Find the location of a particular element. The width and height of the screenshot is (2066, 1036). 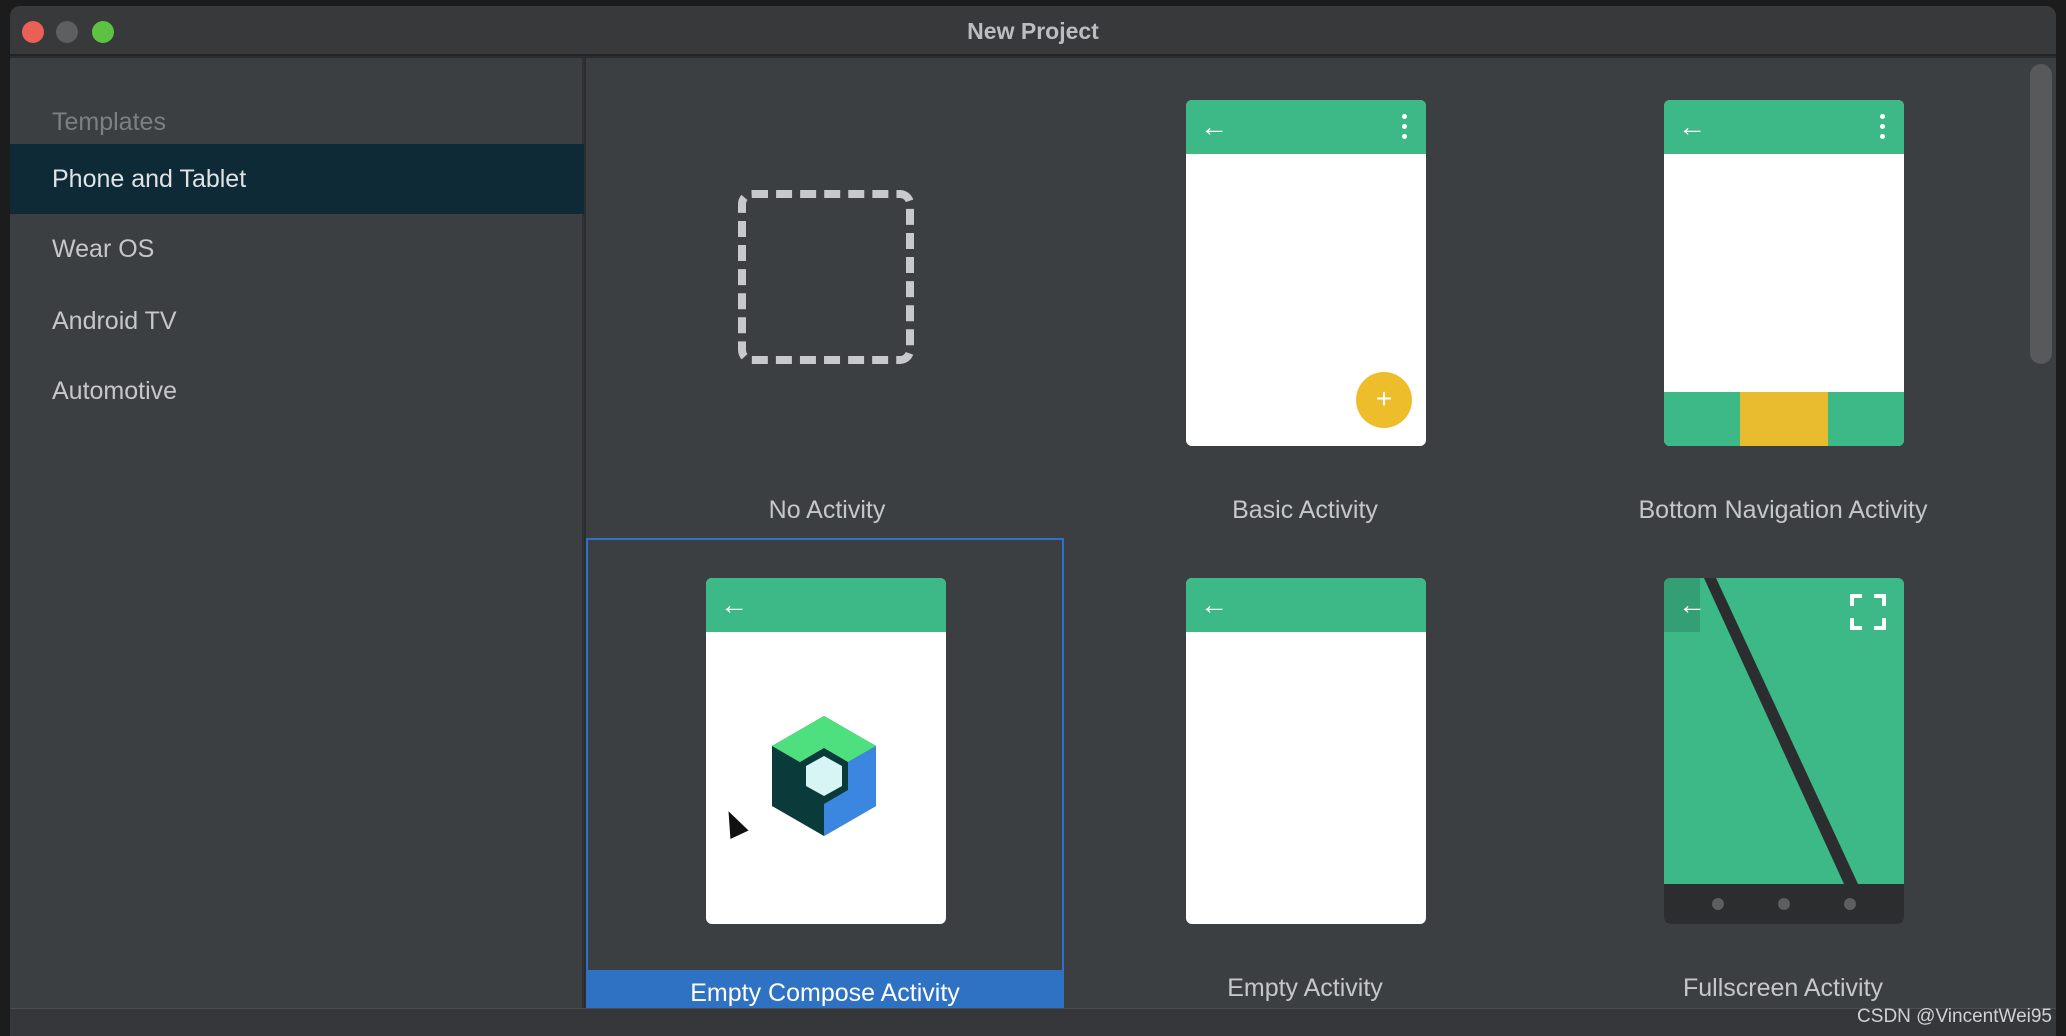

plus-icon: + is located at coordinates (1384, 400).